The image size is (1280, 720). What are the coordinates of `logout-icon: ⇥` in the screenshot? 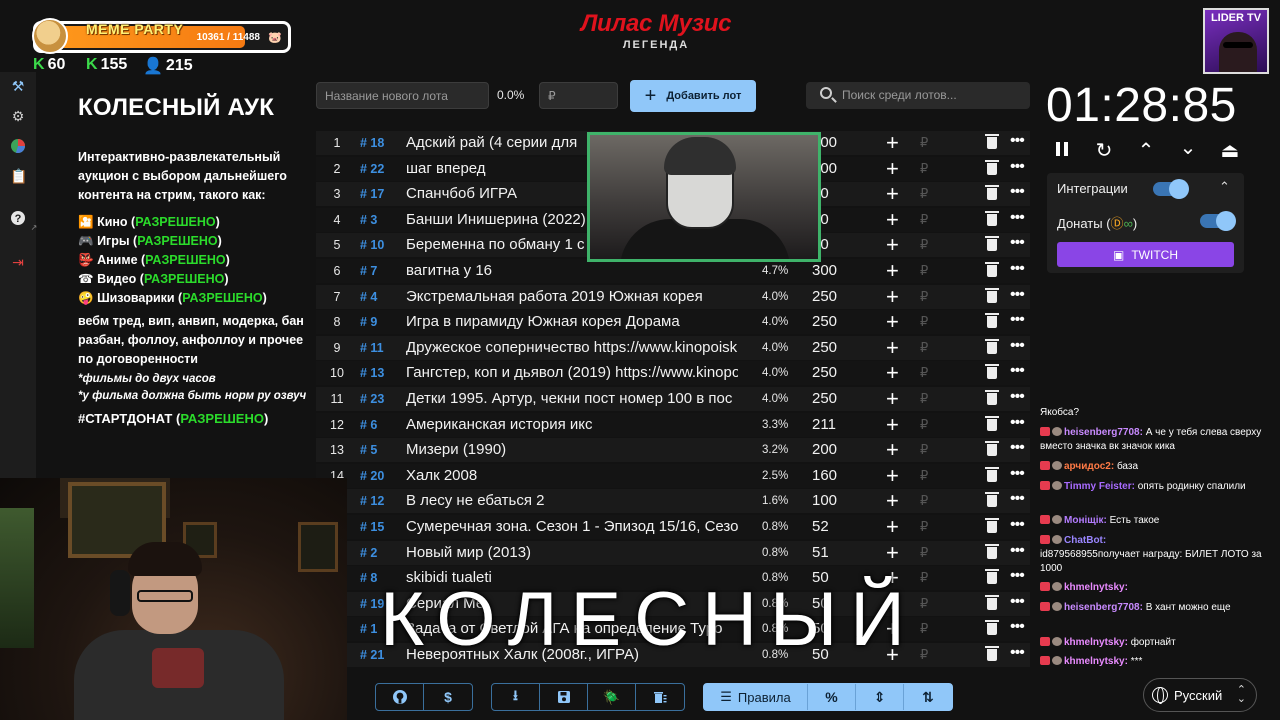 It's located at (18, 262).